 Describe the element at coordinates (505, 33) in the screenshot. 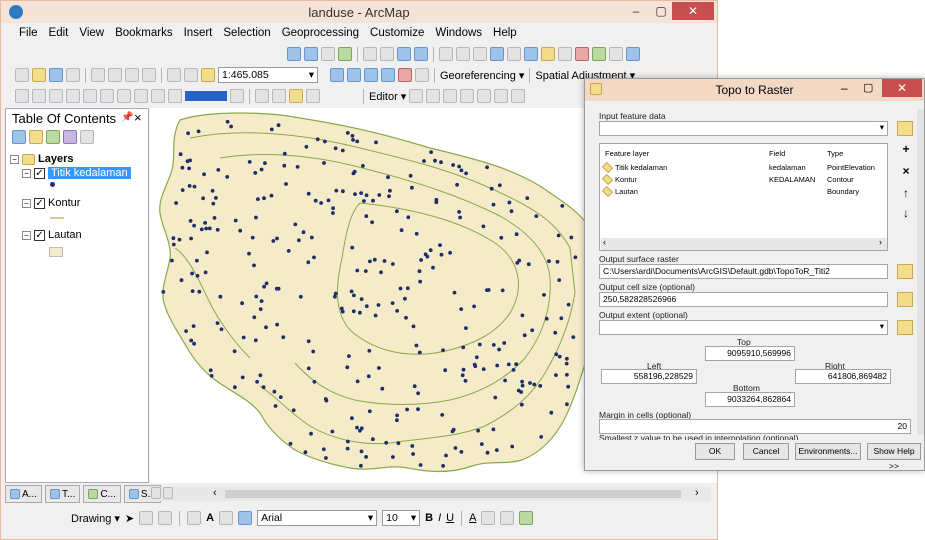

I see `menu-help: Help` at that location.